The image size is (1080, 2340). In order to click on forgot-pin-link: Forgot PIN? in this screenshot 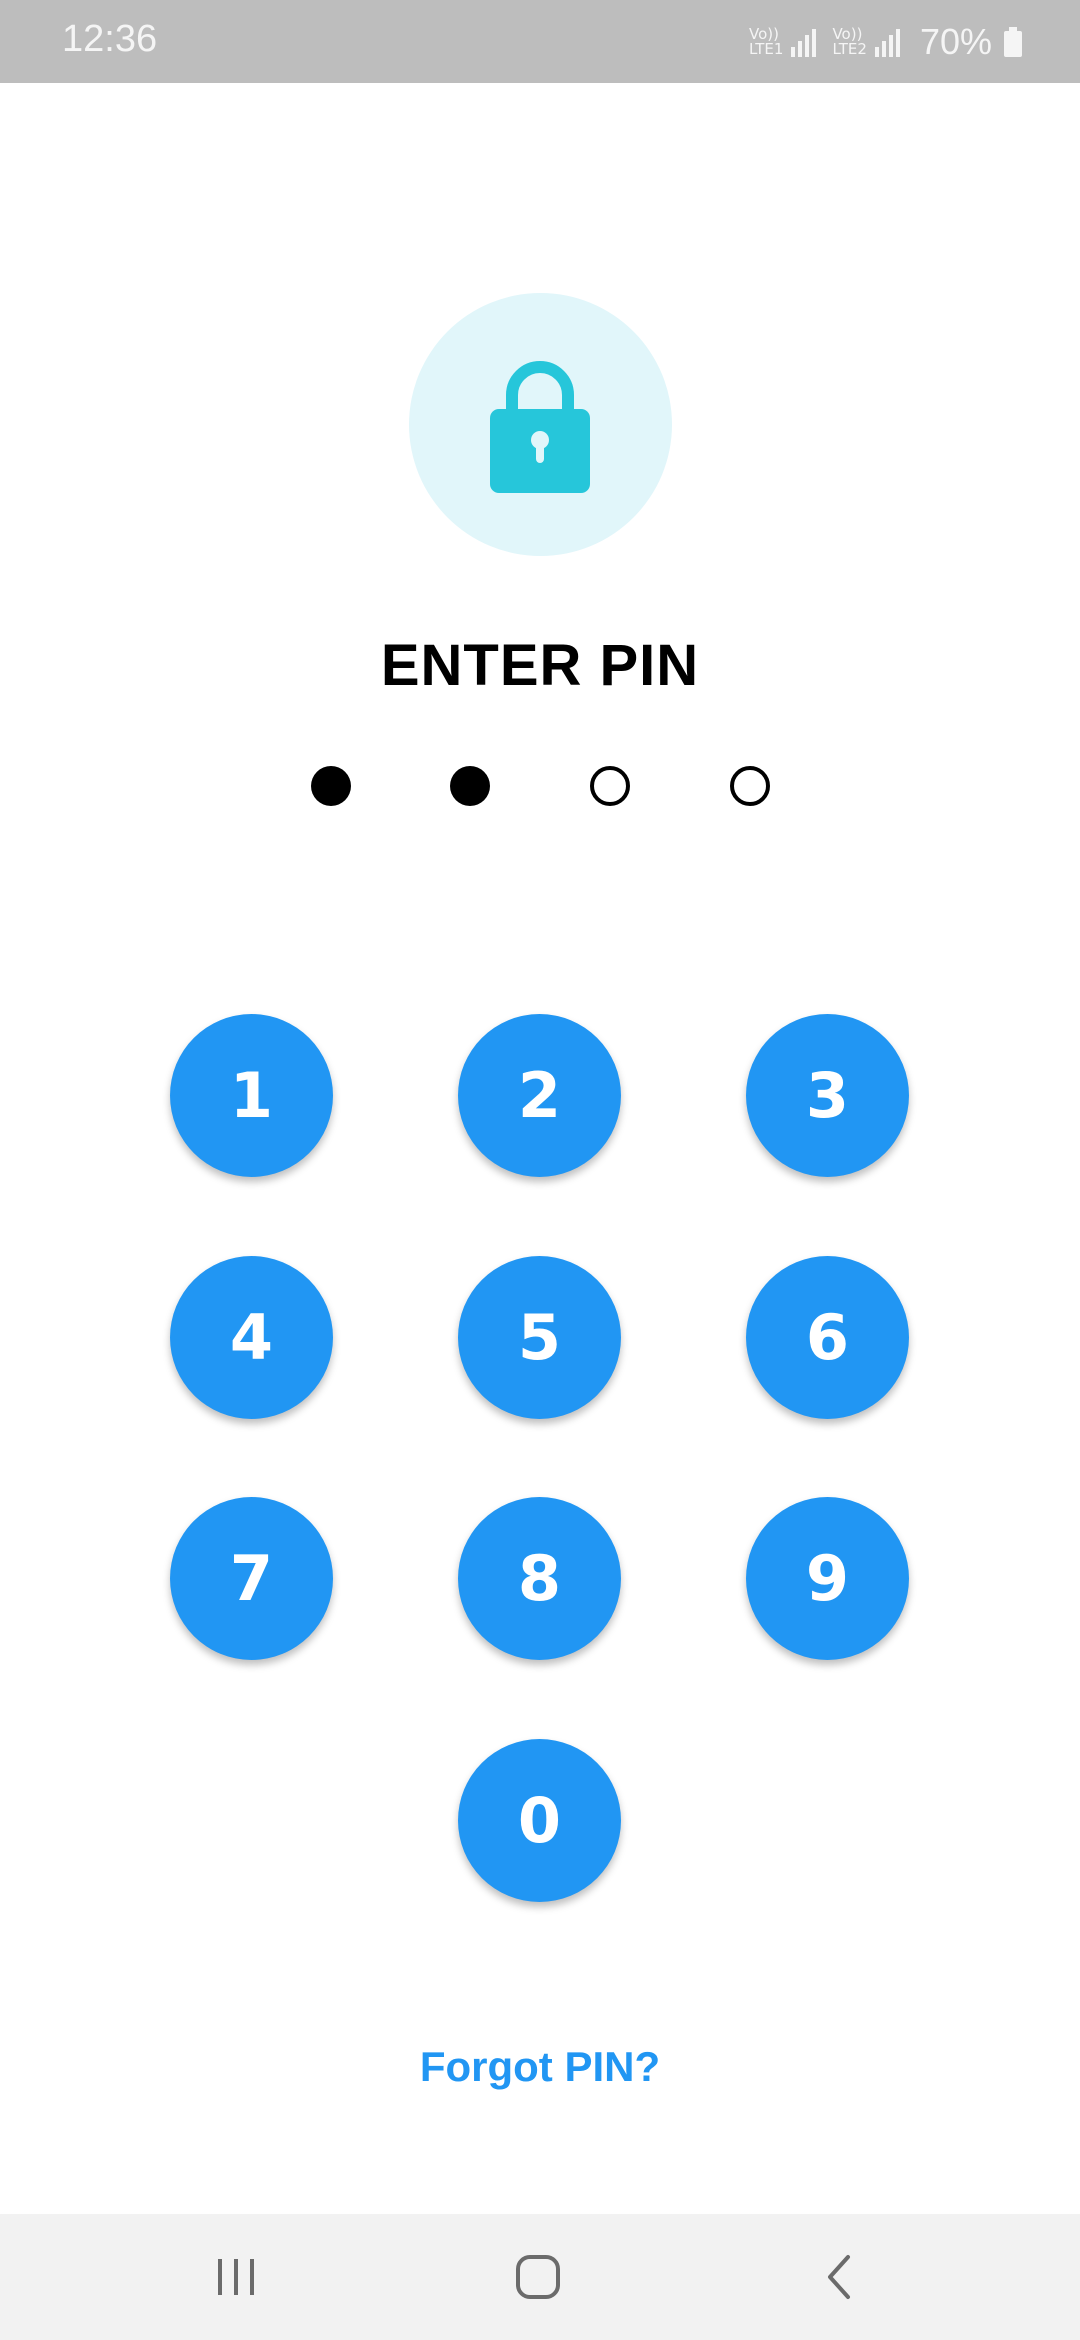, I will do `click(540, 2067)`.